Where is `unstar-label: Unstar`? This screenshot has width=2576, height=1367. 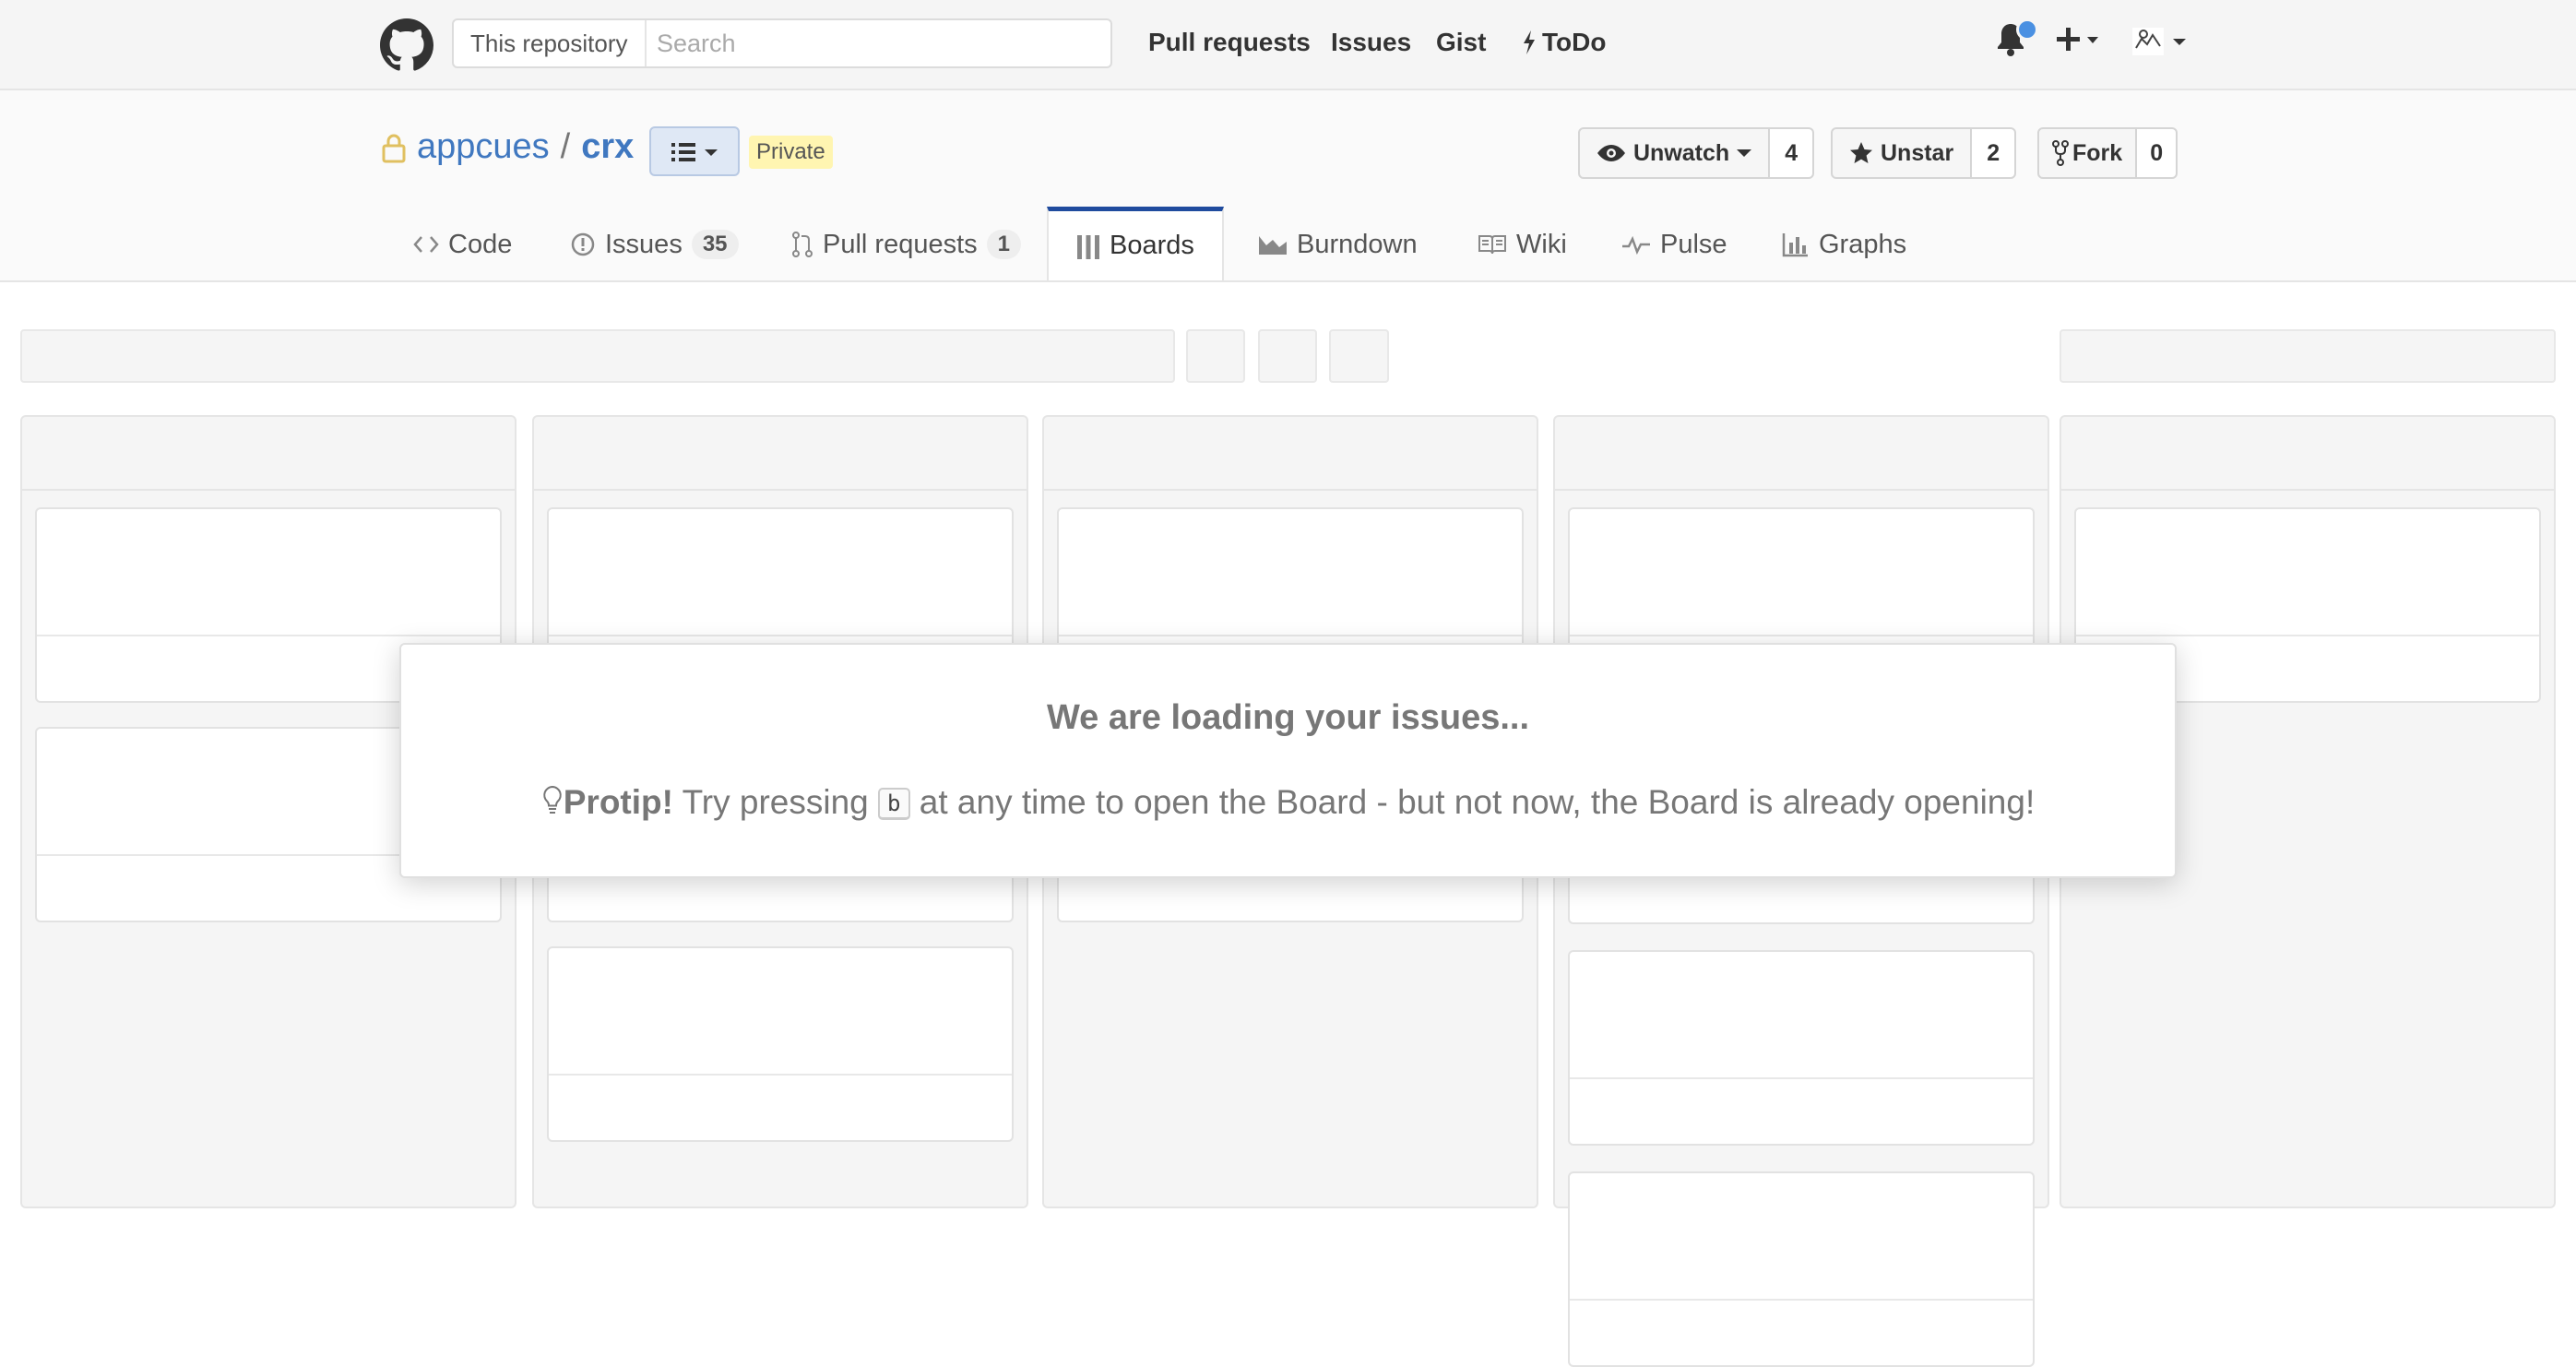
unstar-label: Unstar is located at coordinates (1918, 152).